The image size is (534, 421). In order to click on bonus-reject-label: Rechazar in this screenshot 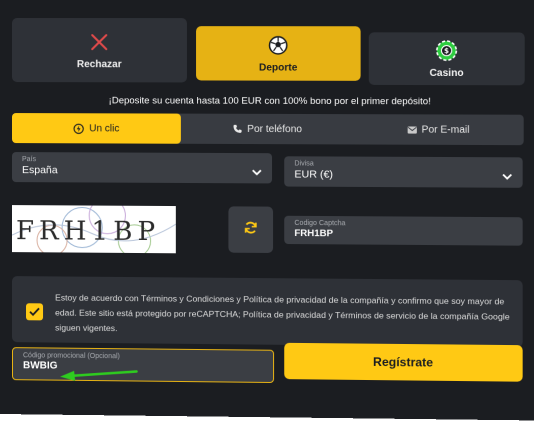, I will do `click(99, 64)`.